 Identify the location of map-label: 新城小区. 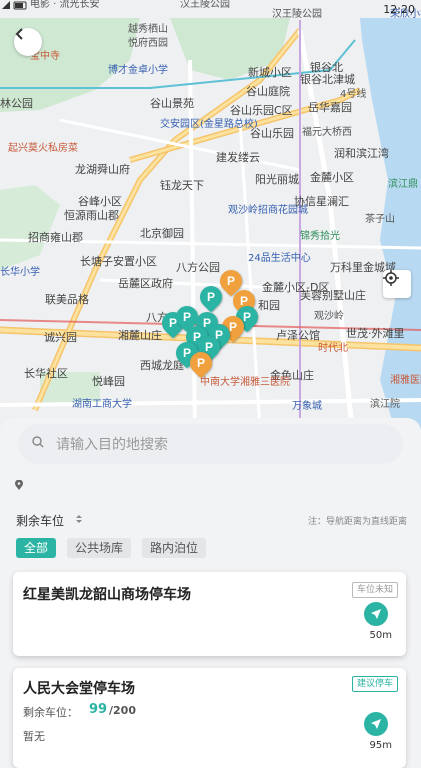
(270, 72).